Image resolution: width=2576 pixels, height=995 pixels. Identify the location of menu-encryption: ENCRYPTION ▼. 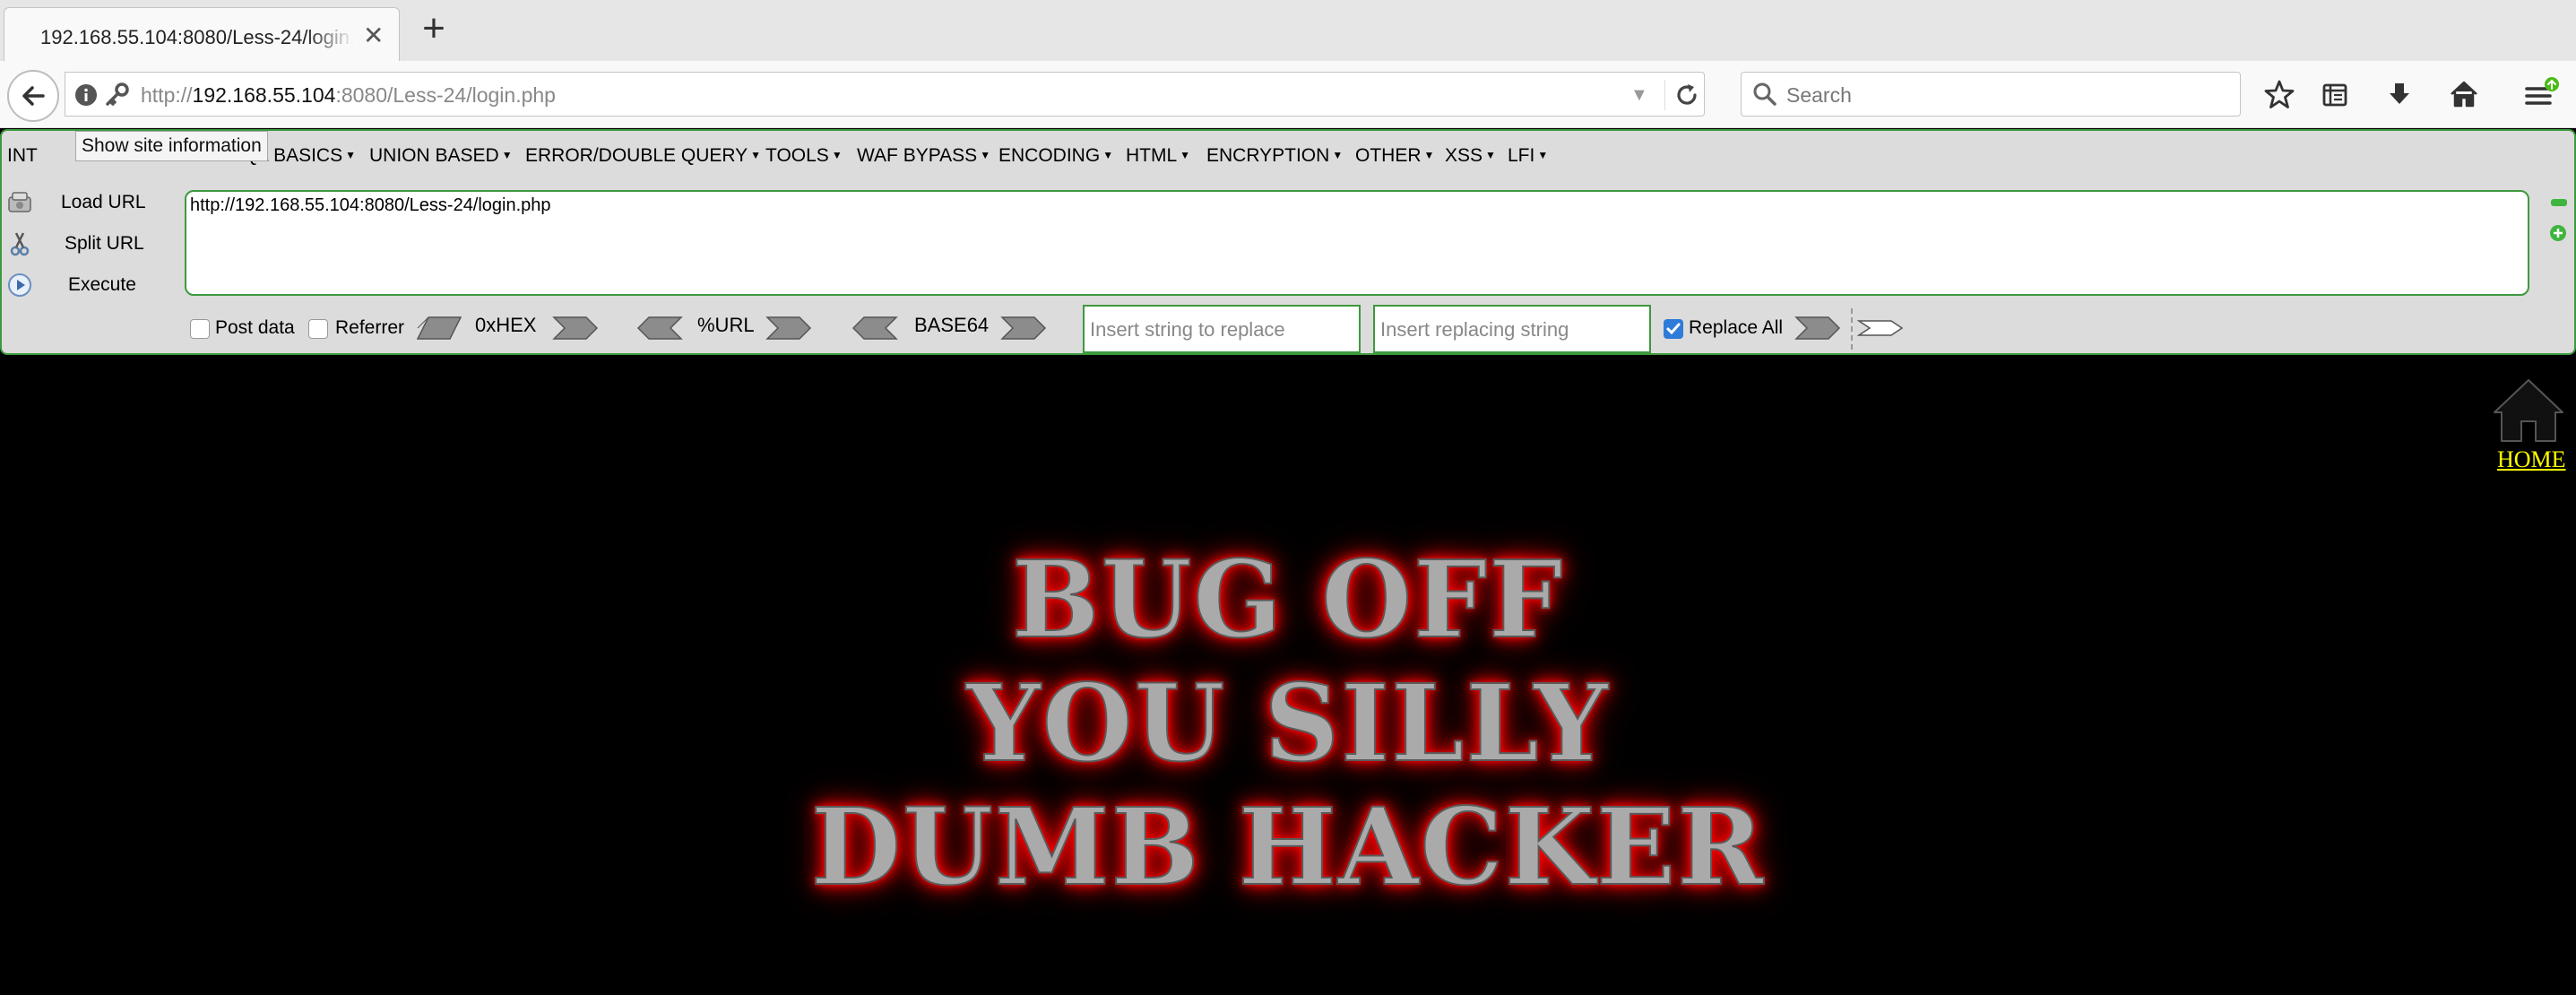
(1274, 156).